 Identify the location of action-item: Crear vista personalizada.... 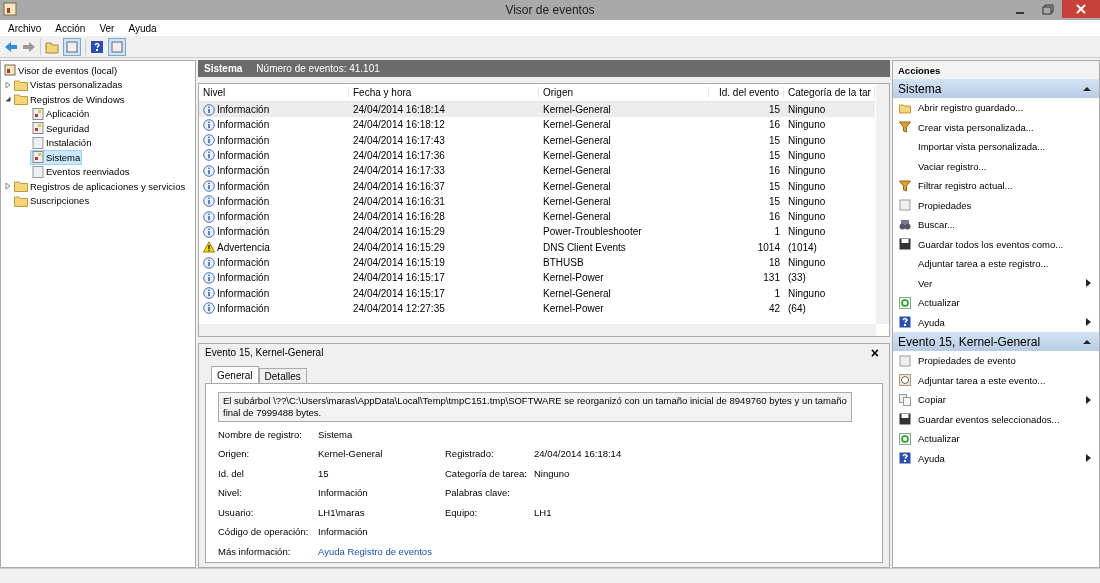
(996, 127).